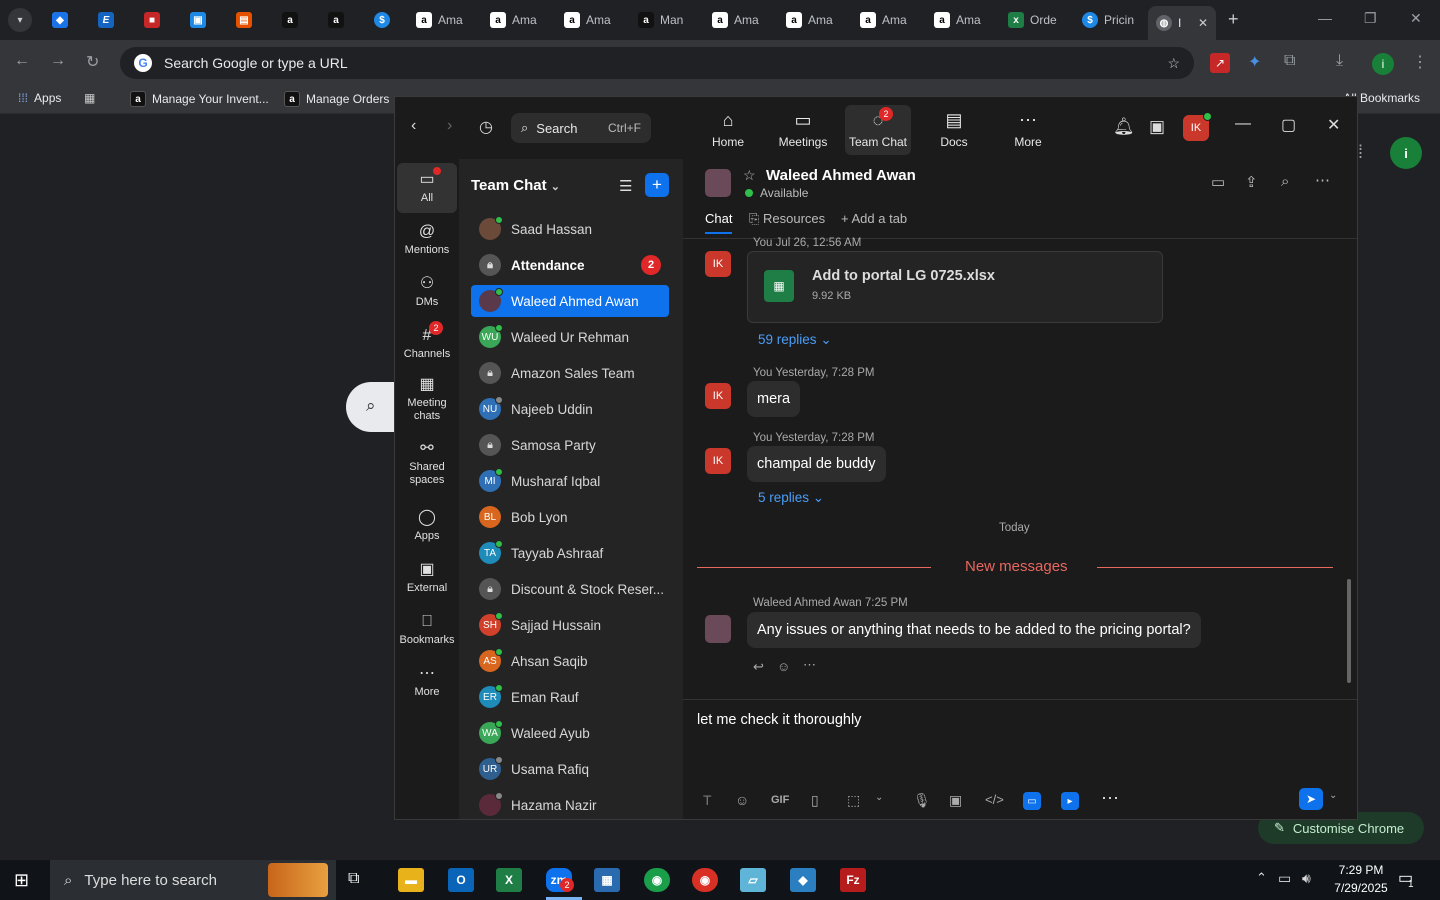 This screenshot has height=900, width=1440. Describe the element at coordinates (244, 20) in the screenshot. I see `pinned-tab-5: ▤` at that location.